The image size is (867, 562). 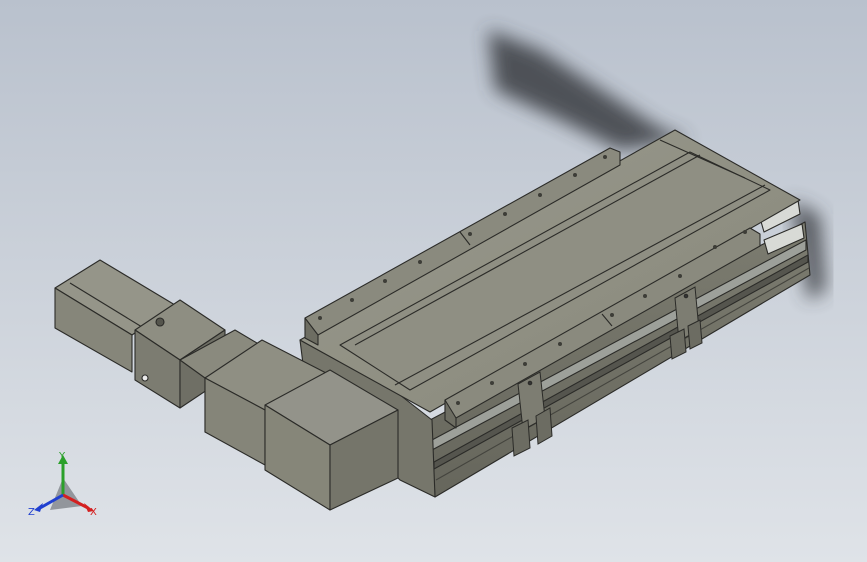 I want to click on x-axis-label: X, so click(x=93, y=512).